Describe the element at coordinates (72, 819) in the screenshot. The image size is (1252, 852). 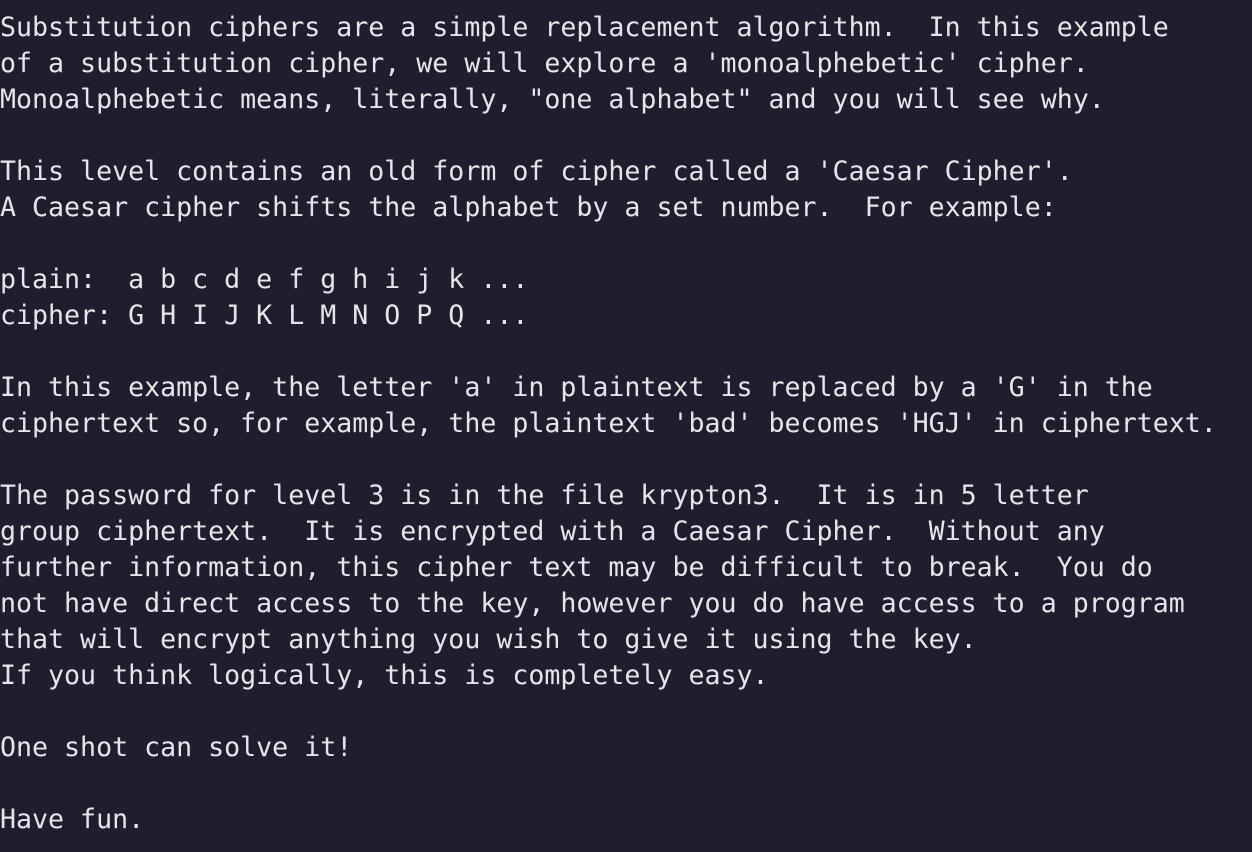
I see `text-line: Have fun.` at that location.